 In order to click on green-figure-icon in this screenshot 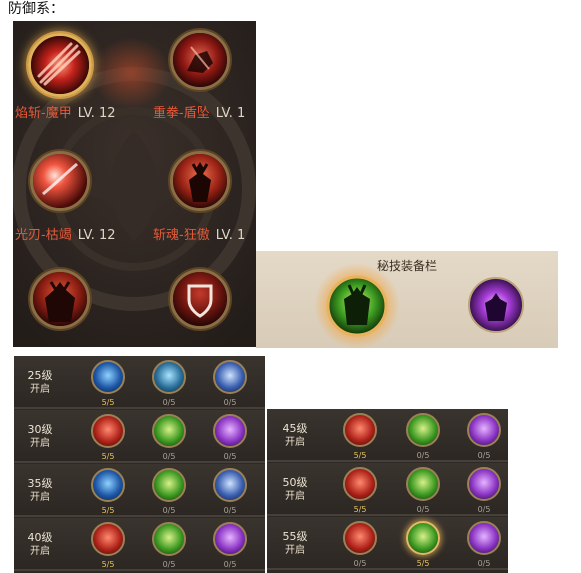, I will do `click(423, 430)`.